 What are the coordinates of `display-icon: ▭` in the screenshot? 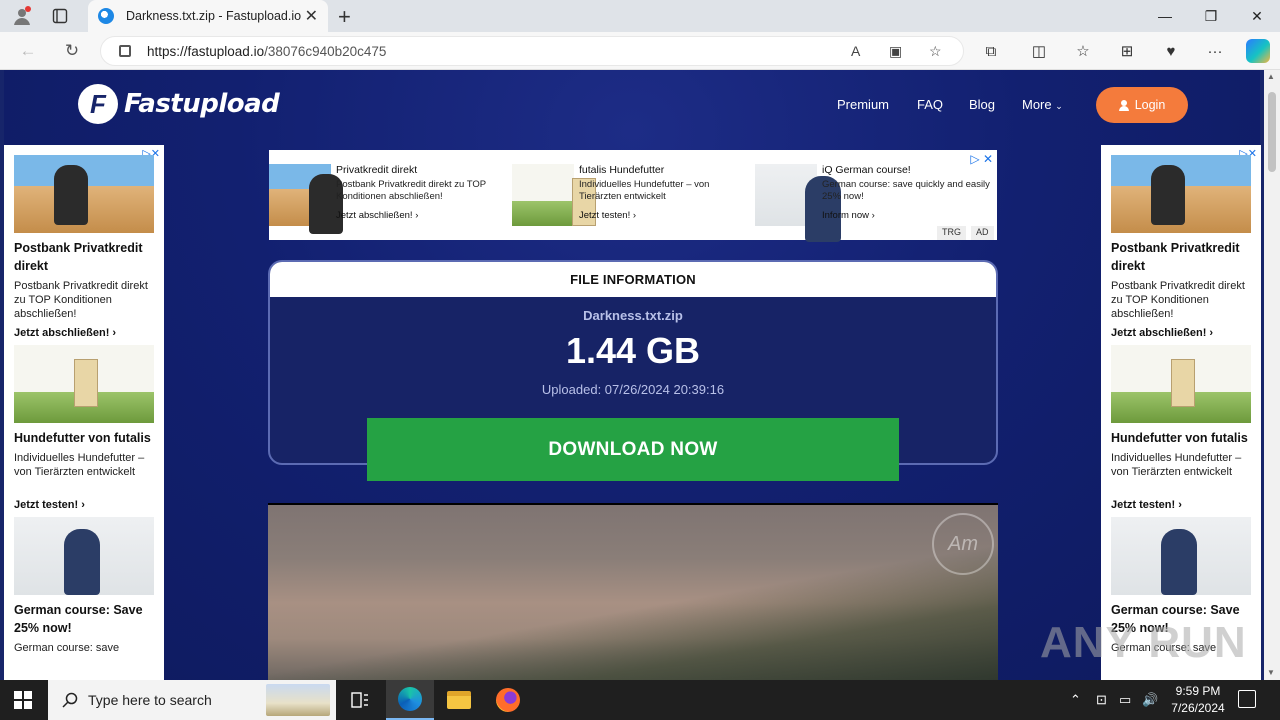 It's located at (1125, 700).